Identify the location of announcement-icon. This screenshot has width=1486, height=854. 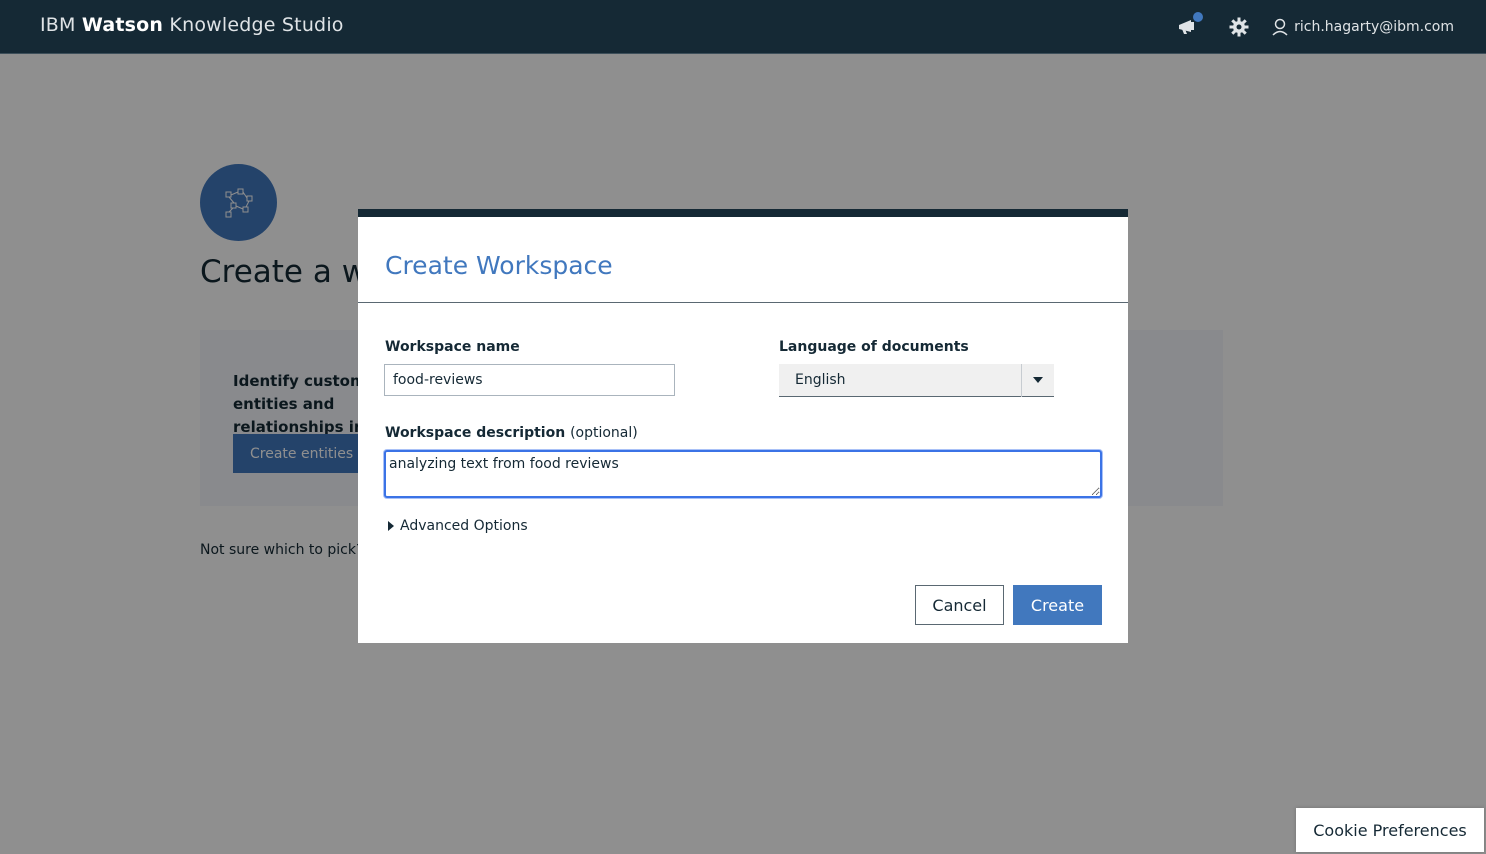
(1190, 26).